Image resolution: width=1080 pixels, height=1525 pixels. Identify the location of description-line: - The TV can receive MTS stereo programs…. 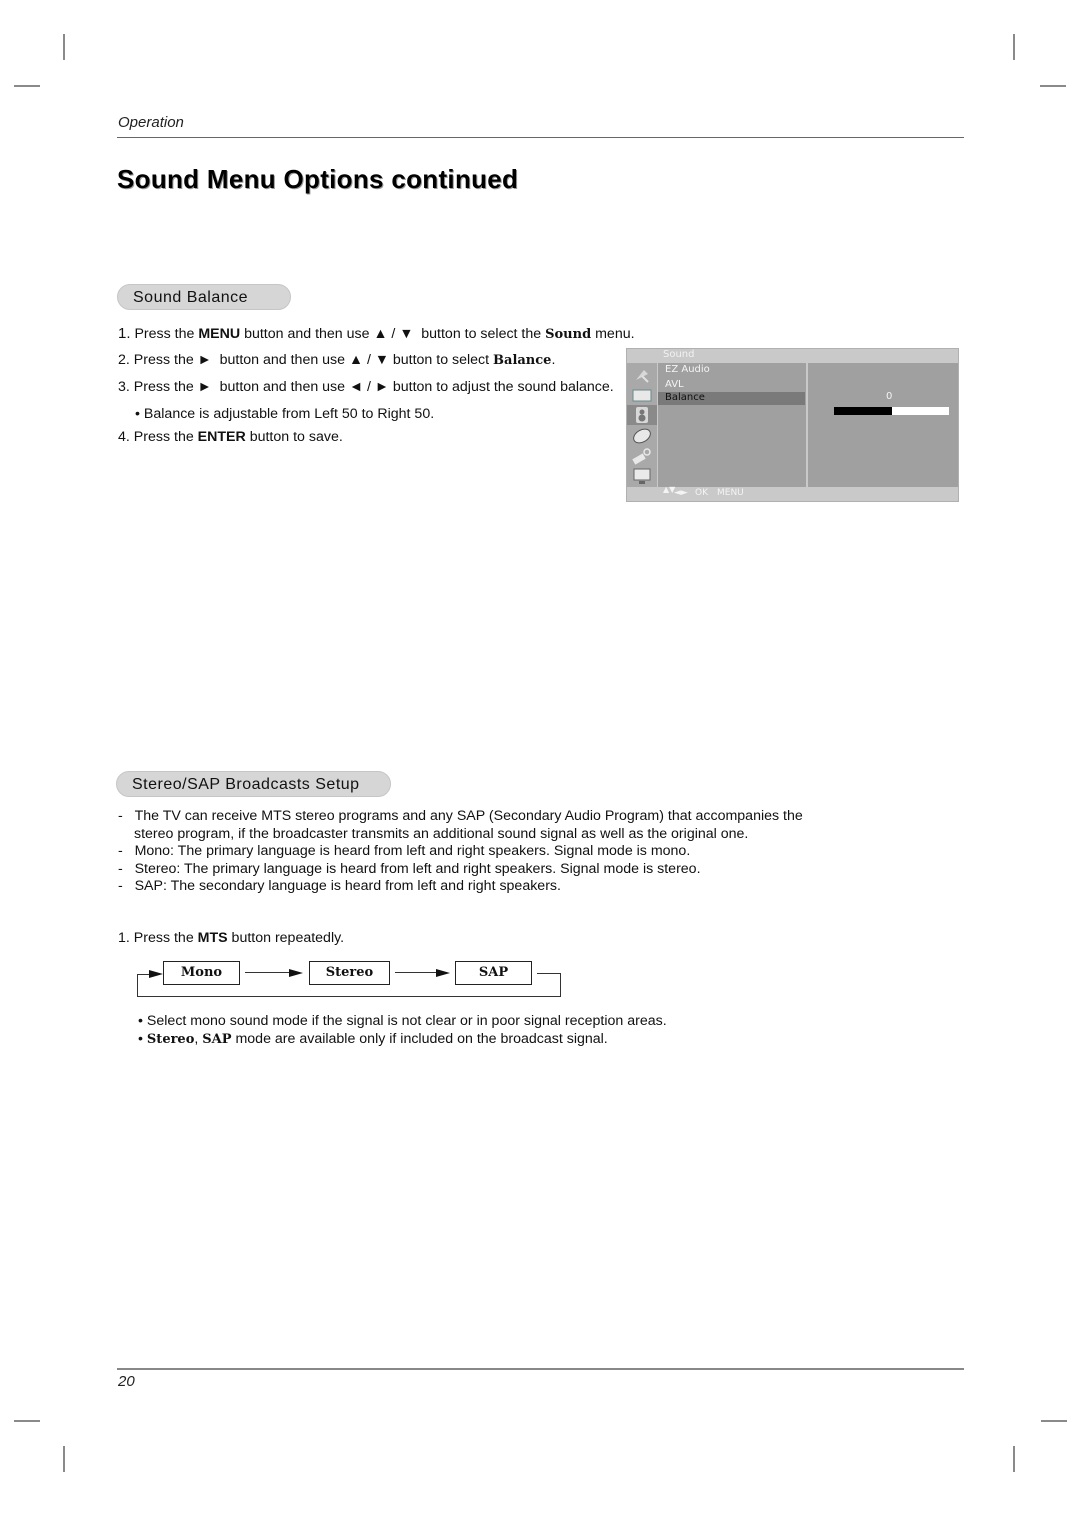
(460, 816).